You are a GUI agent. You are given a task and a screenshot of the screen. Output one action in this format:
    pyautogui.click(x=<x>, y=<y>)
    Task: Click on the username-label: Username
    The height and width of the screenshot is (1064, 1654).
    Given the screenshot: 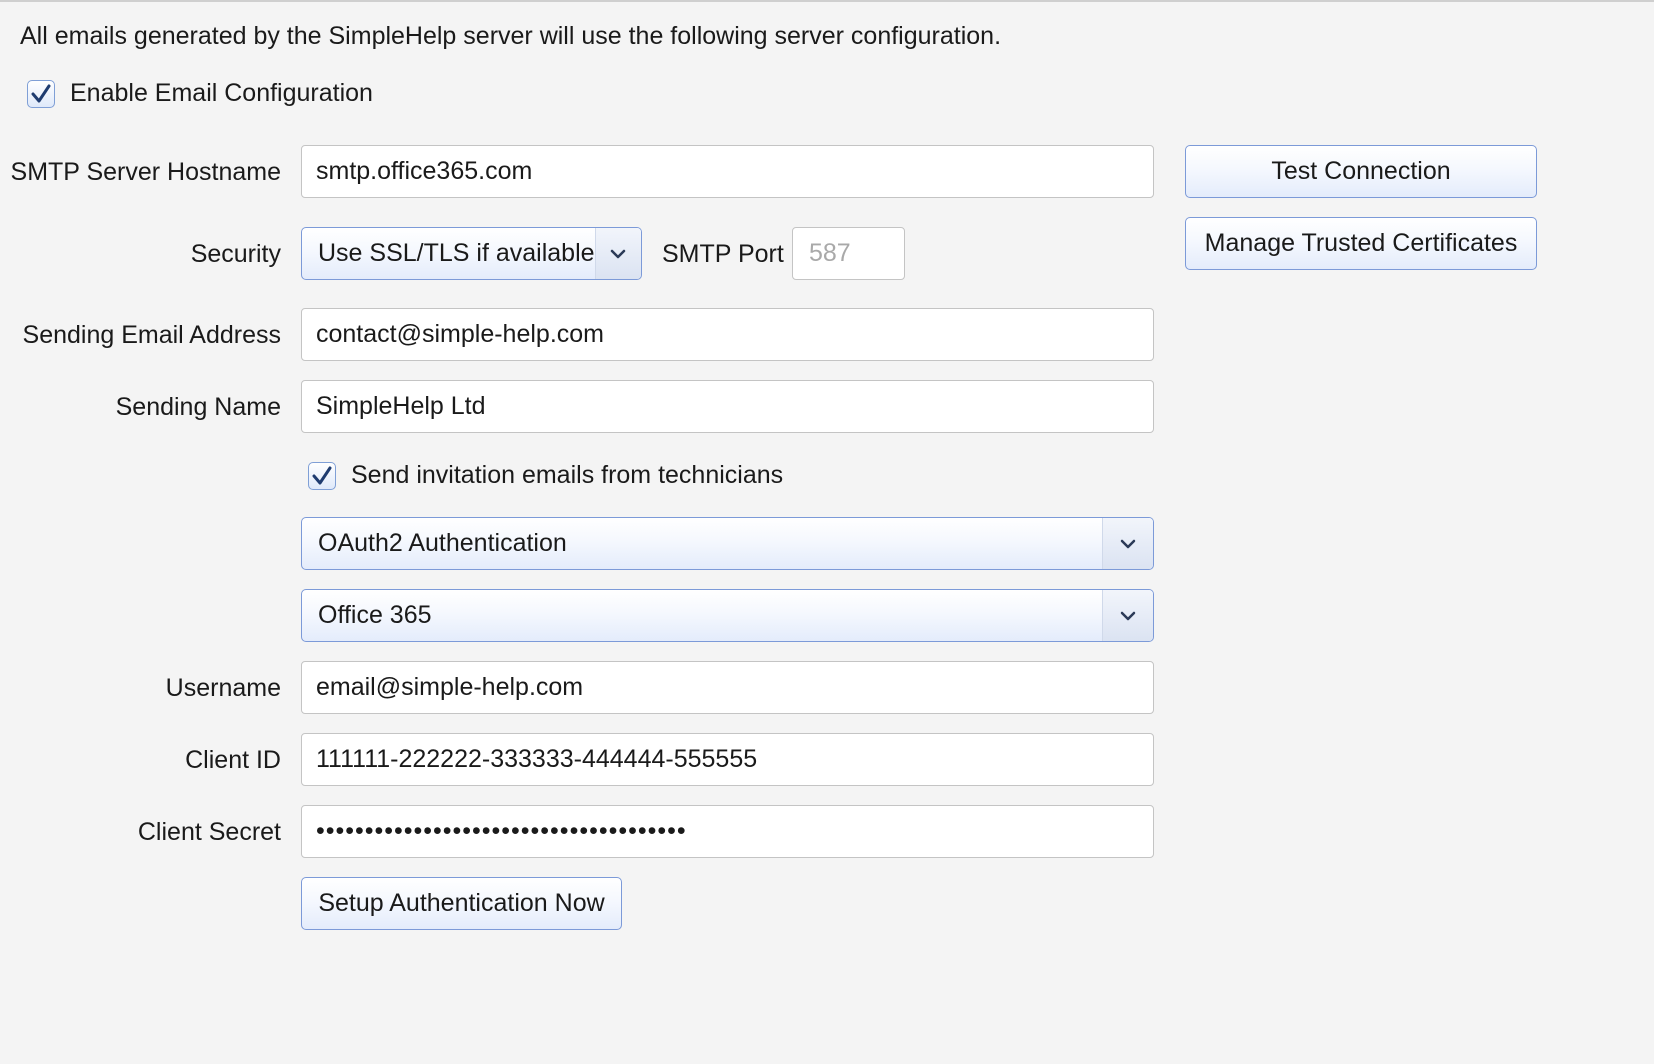 What is the action you would take?
    pyautogui.click(x=223, y=688)
    